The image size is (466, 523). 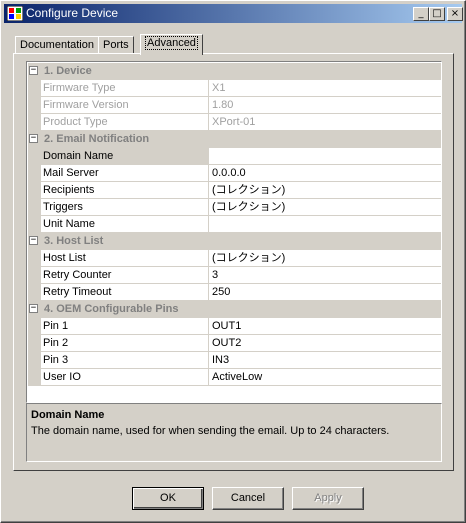 I want to click on property-row: Pin 1 OUT1, so click(x=234, y=326).